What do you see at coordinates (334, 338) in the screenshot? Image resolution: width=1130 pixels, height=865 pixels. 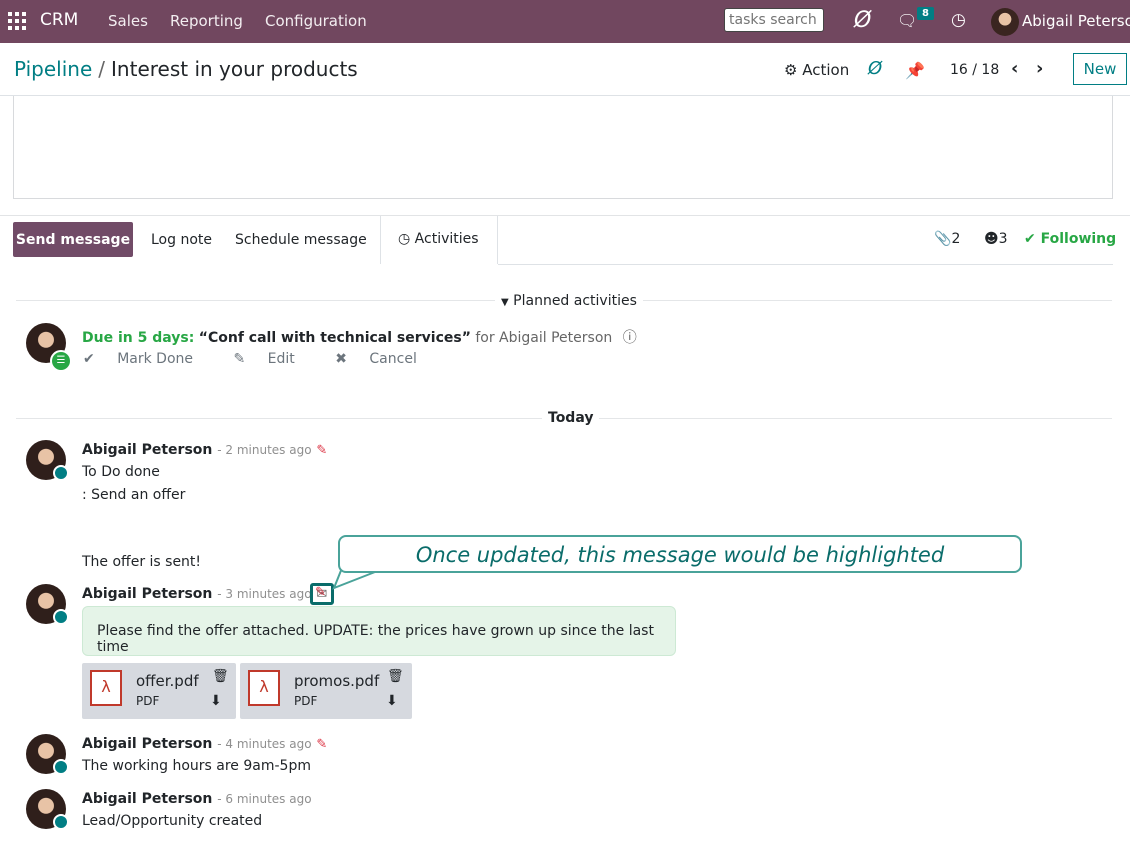 I see `activity-title: “Conf call with technical services”` at bounding box center [334, 338].